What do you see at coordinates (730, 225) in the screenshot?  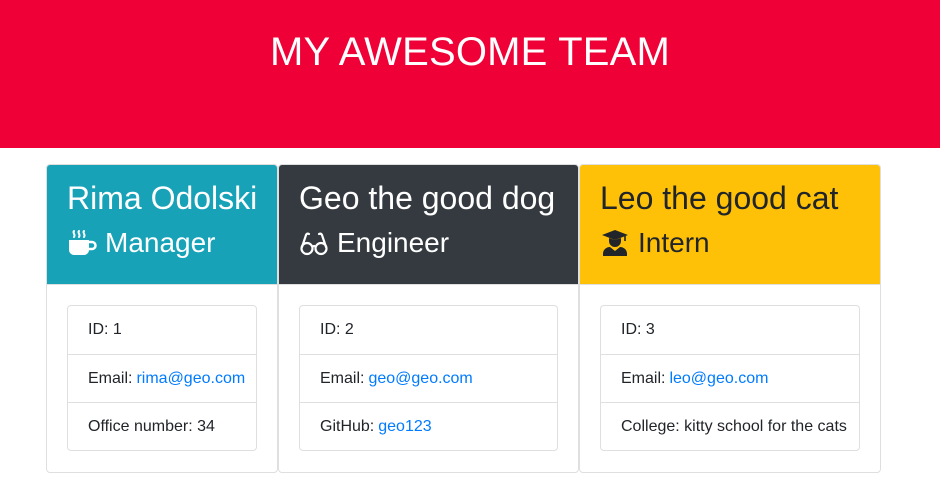 I see `card-header: Leo the good cat Intern` at bounding box center [730, 225].